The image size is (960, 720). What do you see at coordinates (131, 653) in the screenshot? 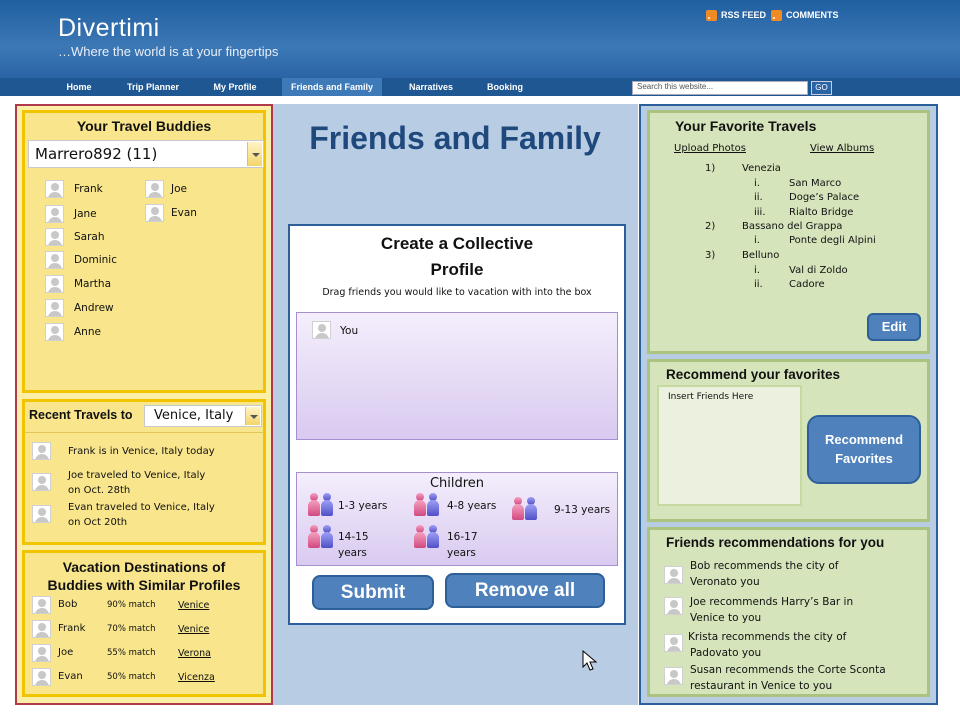
I see `match-percent: 55% match` at bounding box center [131, 653].